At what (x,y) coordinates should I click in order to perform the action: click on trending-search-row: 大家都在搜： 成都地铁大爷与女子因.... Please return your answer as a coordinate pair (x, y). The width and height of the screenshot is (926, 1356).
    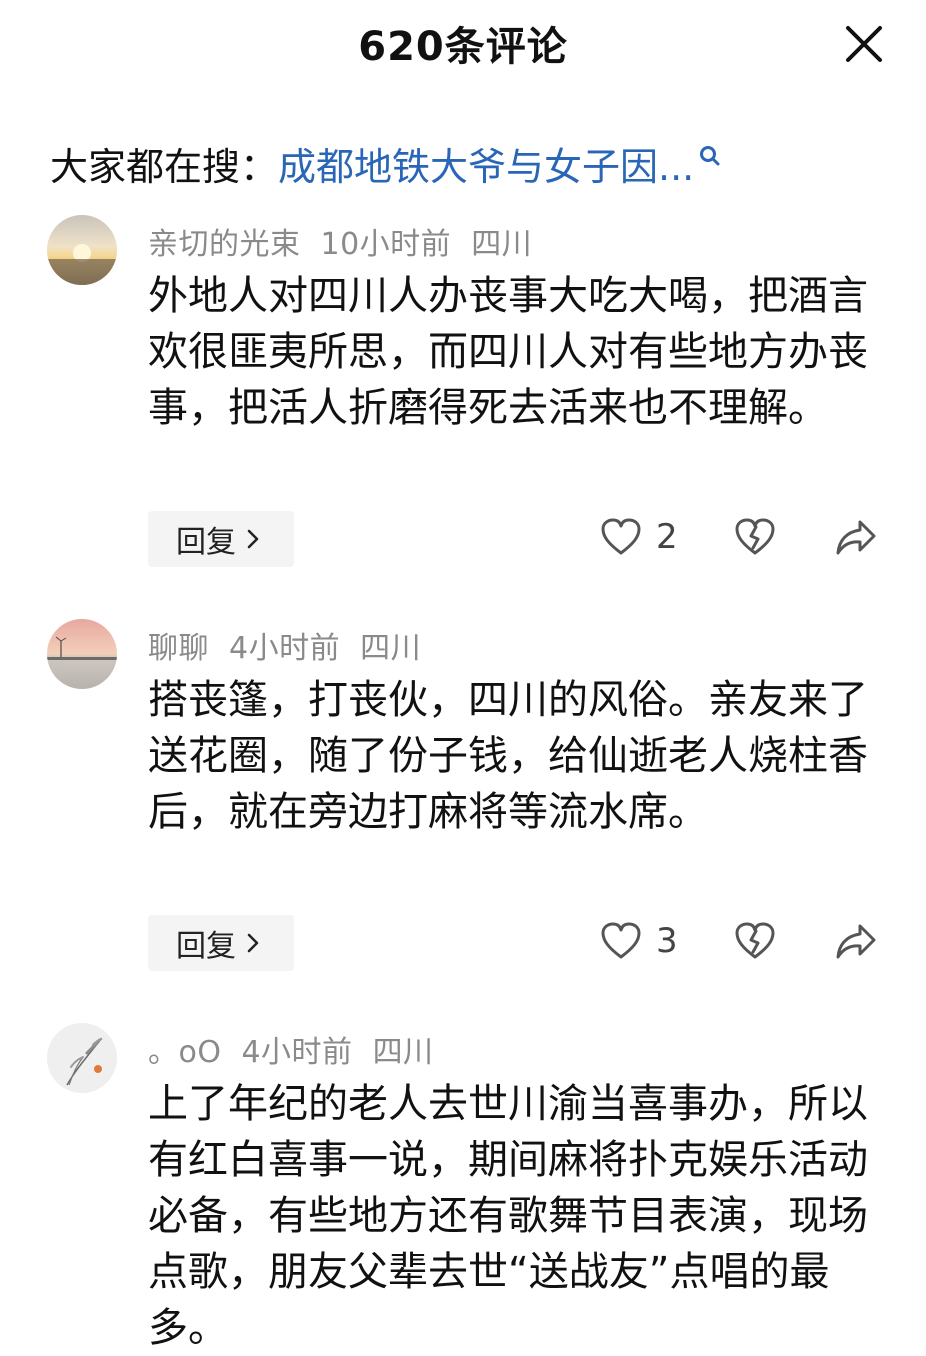
    Looking at the image, I should click on (465, 163).